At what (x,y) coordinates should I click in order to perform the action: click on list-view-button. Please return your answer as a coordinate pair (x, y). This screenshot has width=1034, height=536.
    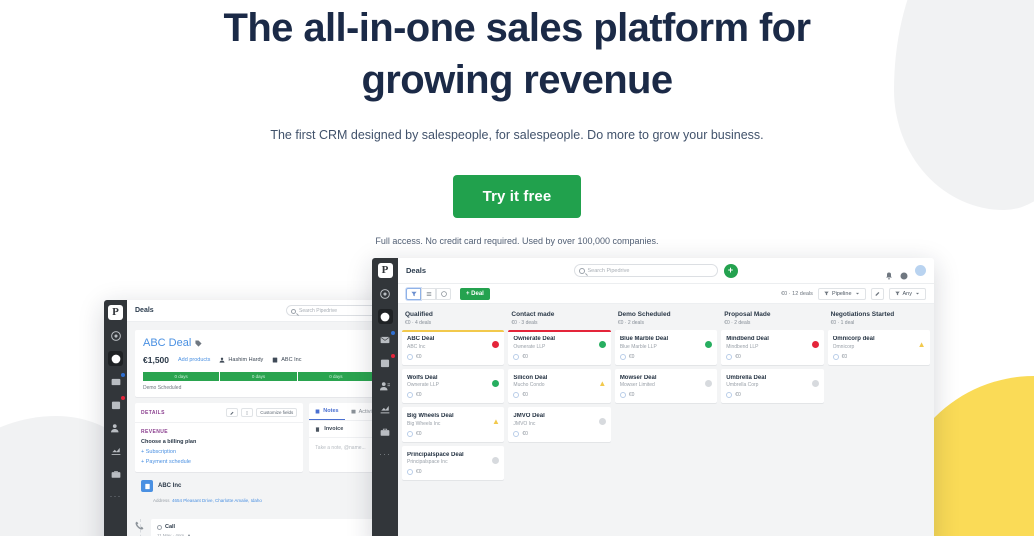
    Looking at the image, I should click on (428, 293).